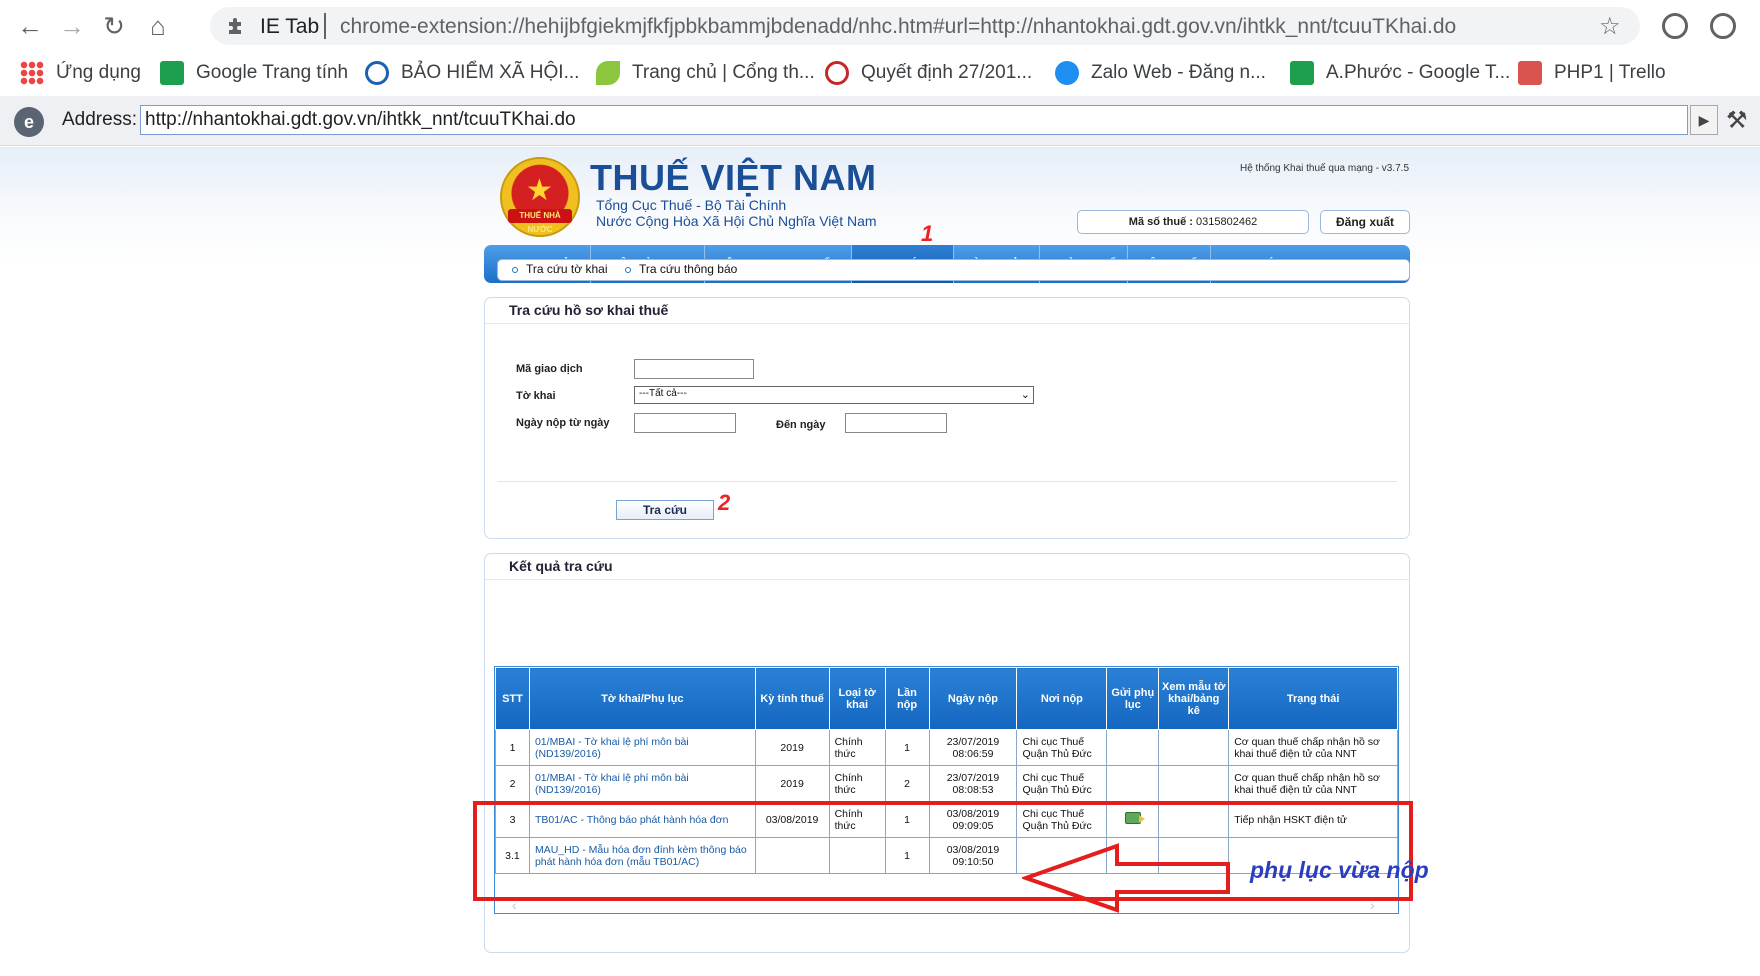 The image size is (1760, 976). I want to click on system-version: Hệ thống Khai thuế qua mạng - v3.7.5, so click(1325, 168).